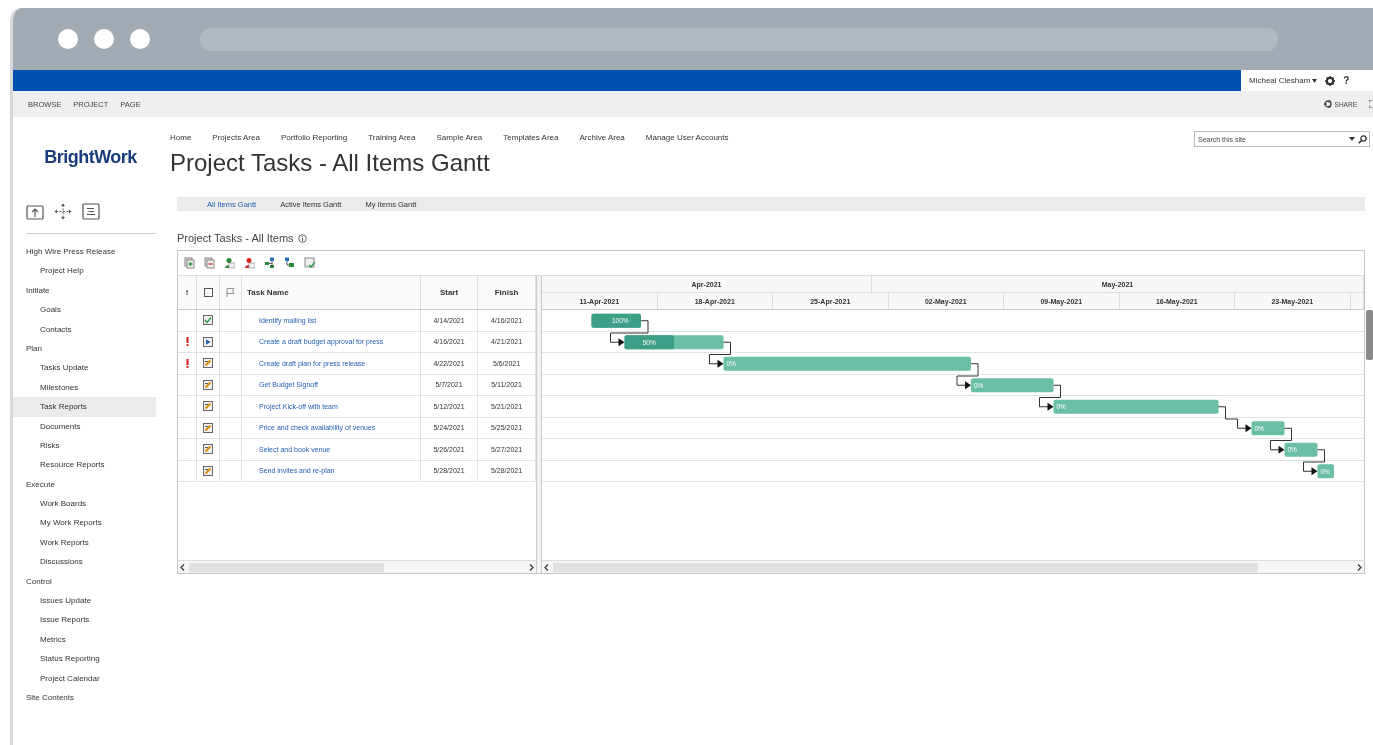 Image resolution: width=1373 pixels, height=745 pixels. I want to click on nav-item: Work Reports, so click(84, 542).